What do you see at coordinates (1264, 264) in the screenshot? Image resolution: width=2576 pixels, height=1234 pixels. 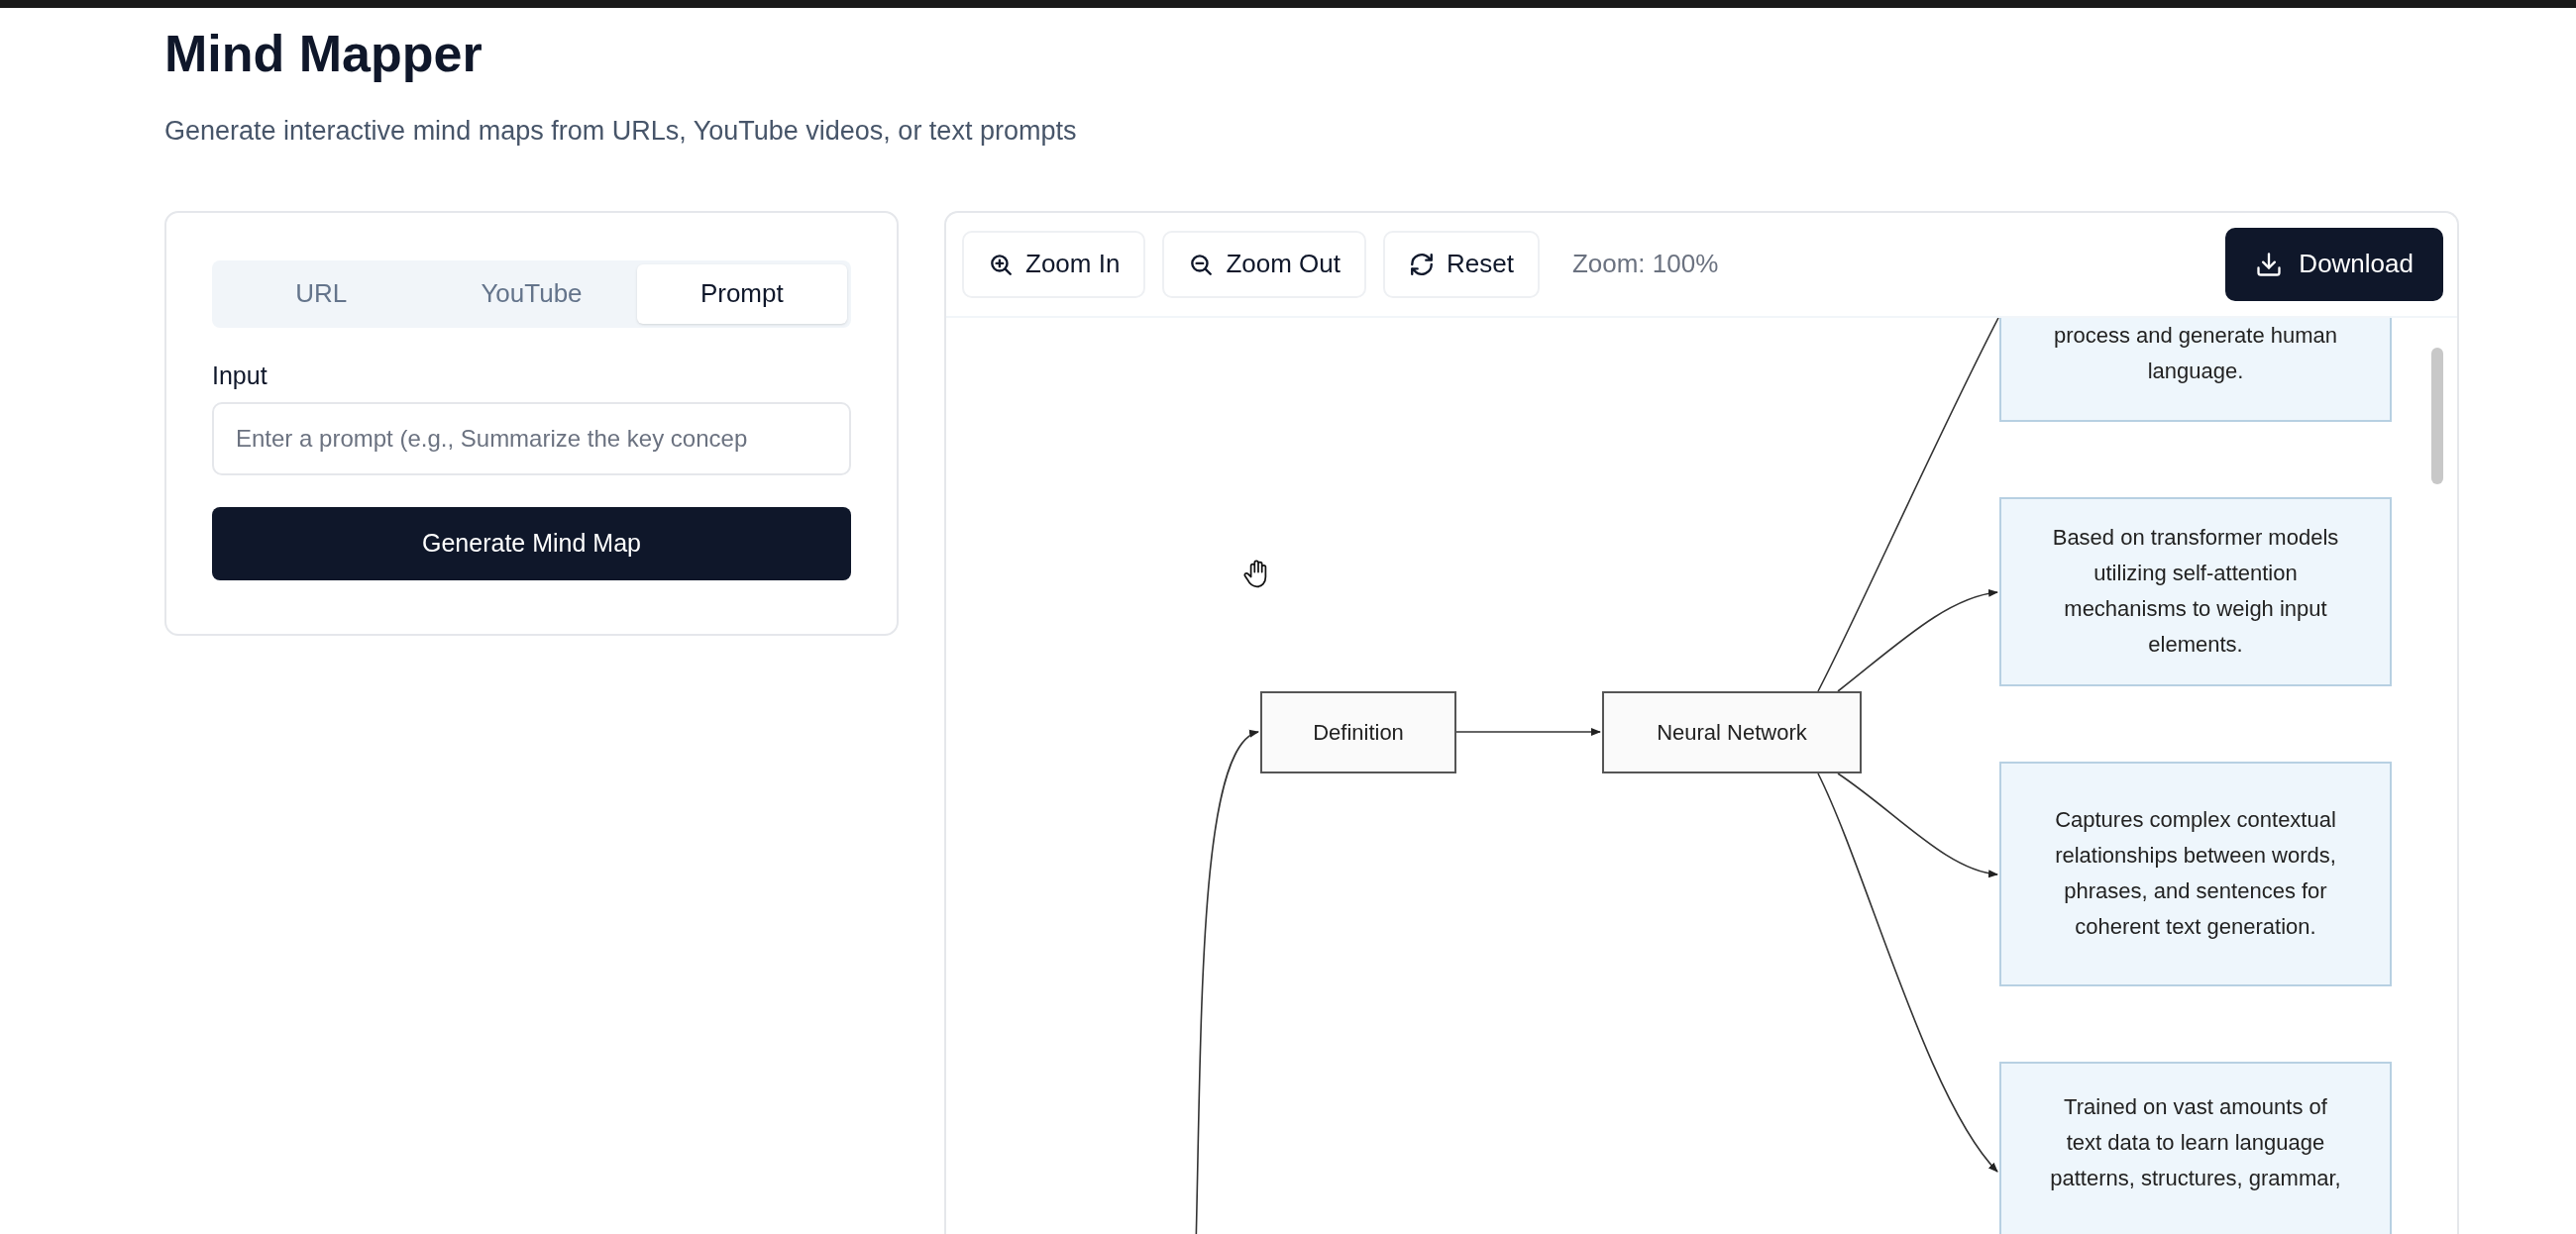 I see `zoom-out-button: Zoom Out` at bounding box center [1264, 264].